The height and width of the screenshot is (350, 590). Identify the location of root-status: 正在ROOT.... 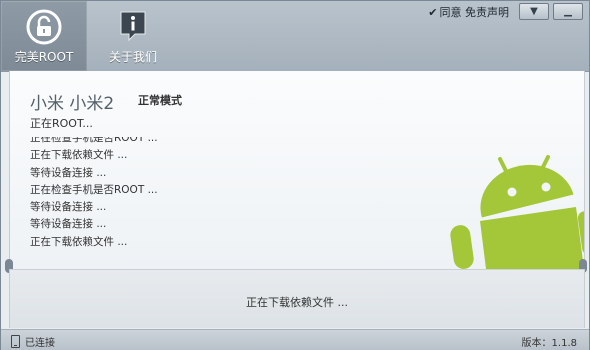
(61, 123).